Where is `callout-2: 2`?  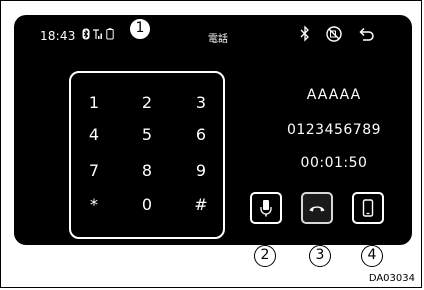 callout-2: 2 is located at coordinates (265, 256).